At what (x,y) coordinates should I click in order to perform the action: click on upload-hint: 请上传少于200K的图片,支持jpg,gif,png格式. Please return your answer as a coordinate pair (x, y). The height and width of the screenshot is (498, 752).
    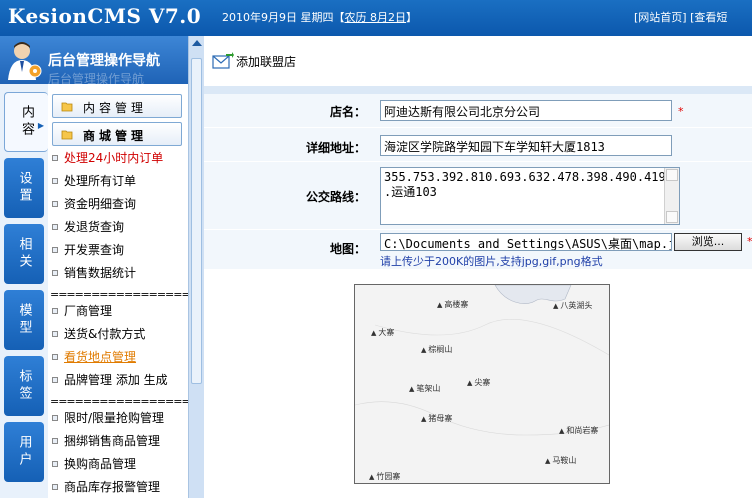
    Looking at the image, I should click on (491, 261).